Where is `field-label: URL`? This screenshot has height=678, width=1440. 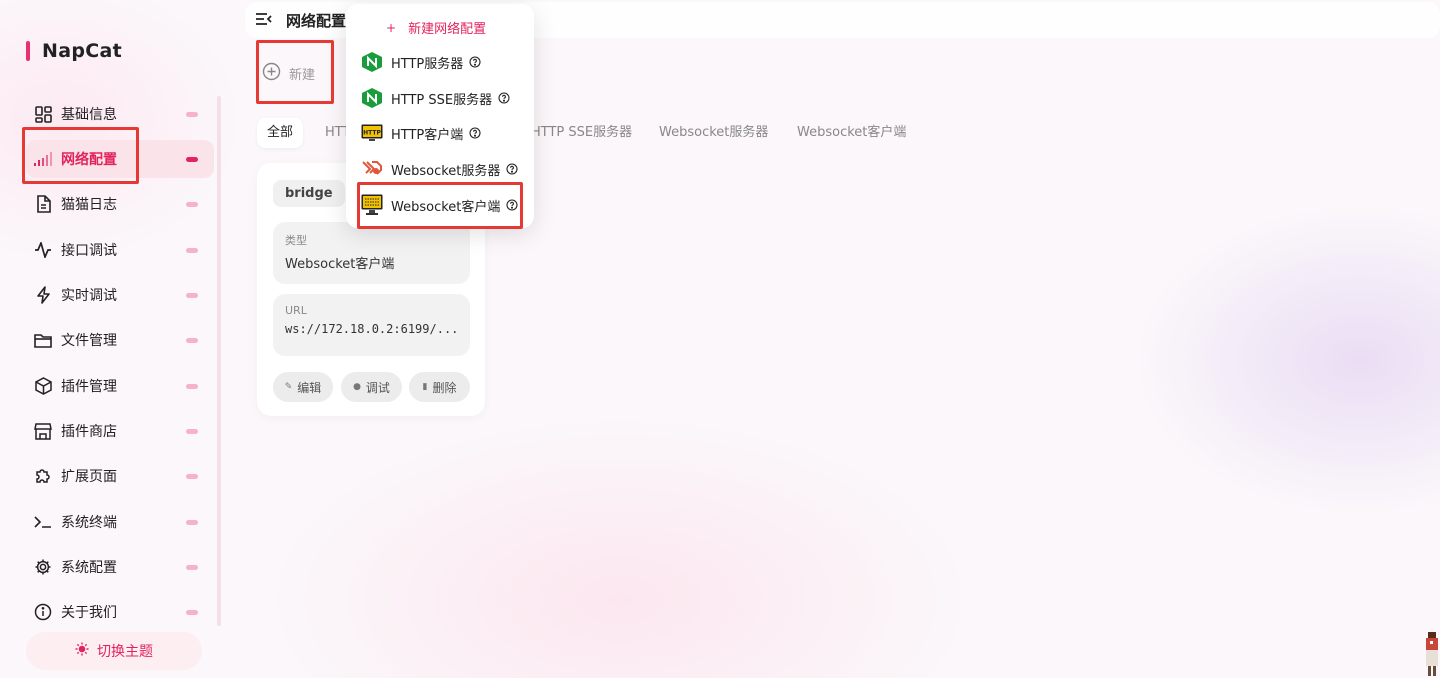
field-label: URL is located at coordinates (296, 310).